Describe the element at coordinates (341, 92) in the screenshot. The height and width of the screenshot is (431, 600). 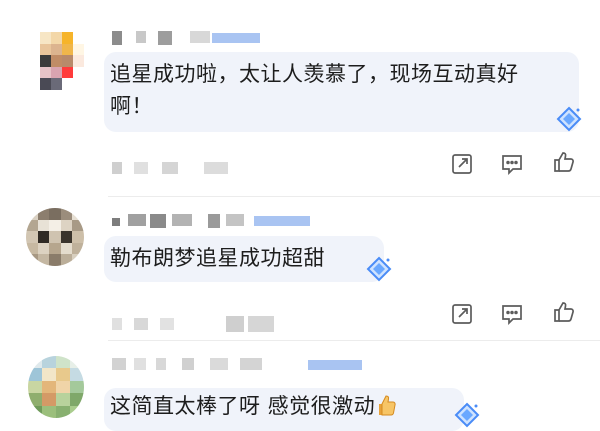
I see `comment-bubble: 追星成功啦，太让人羡慕了，现场互动真好 啊！` at that location.